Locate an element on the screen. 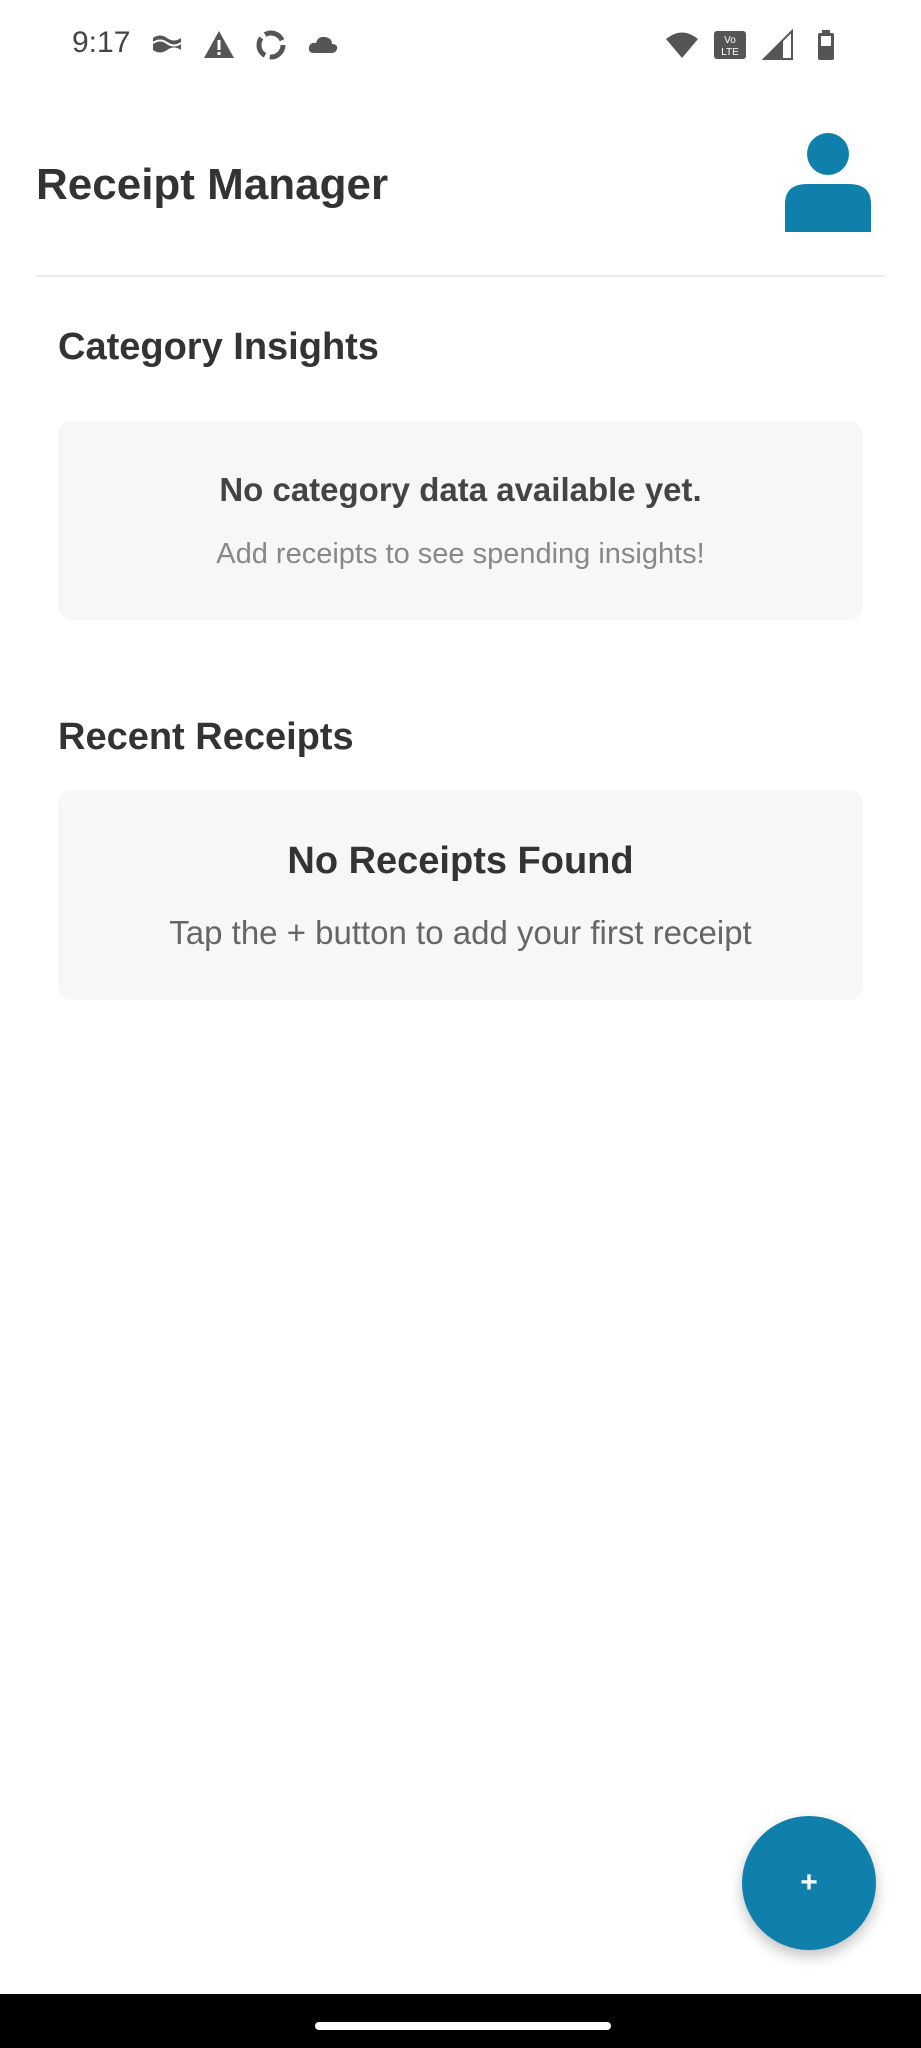 The image size is (921, 2048). receipts-empty-title: No Receipts Found is located at coordinates (460, 861).